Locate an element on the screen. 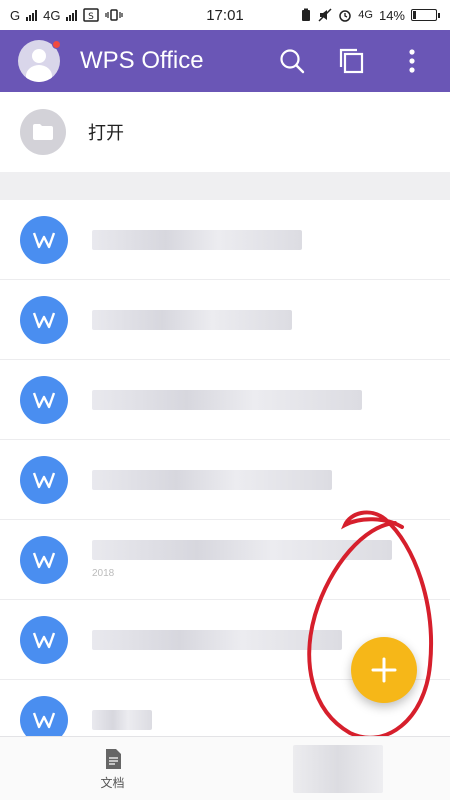 Image resolution: width=450 pixels, height=800 pixels. status-left: G 4G S is located at coordinates (67, 15).